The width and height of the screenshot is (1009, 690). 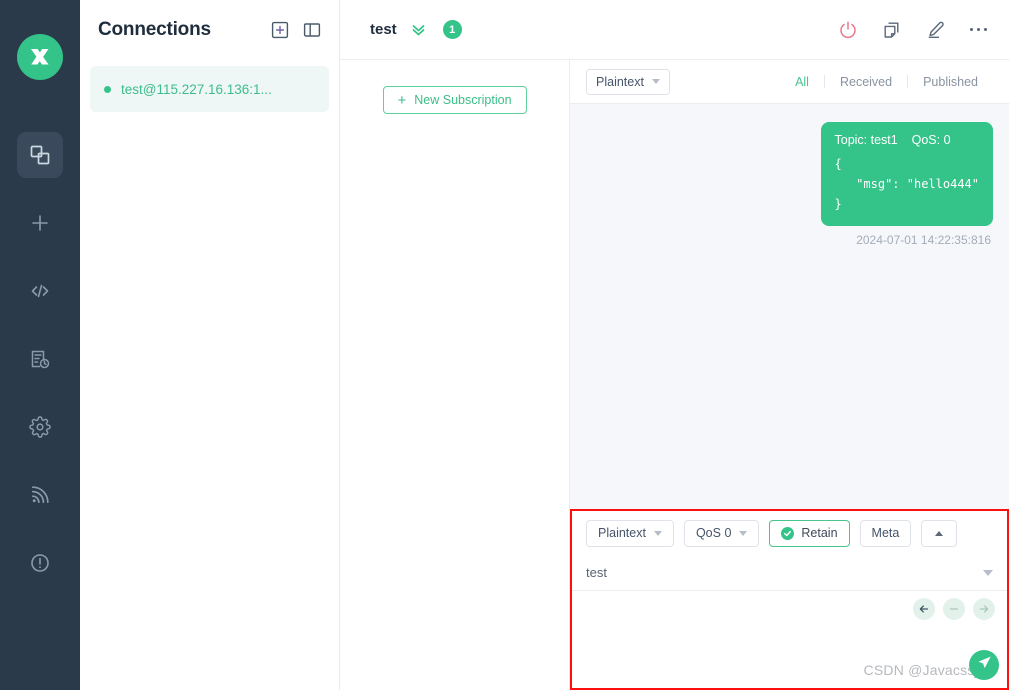 I want to click on sidebar-item-log, so click(x=40, y=359).